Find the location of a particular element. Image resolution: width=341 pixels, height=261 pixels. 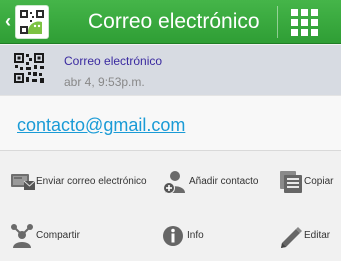

info-button: Info is located at coordinates (187, 236).